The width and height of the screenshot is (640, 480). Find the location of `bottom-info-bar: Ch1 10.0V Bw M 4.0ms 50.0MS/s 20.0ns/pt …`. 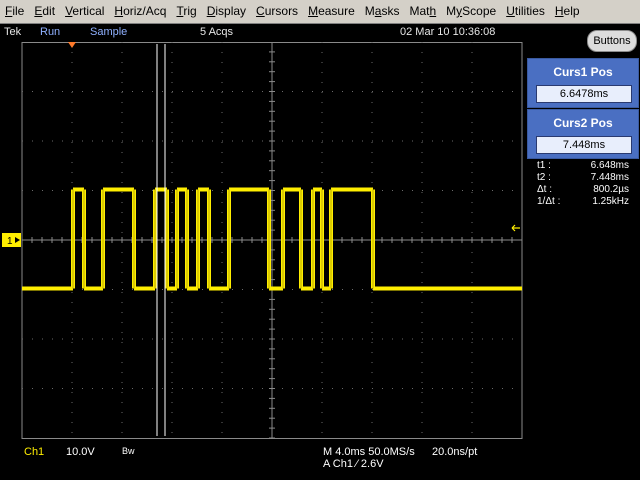

bottom-info-bar: Ch1 10.0V Bw M 4.0ms 50.0MS/s 20.0ns/pt … is located at coordinates (320, 460).